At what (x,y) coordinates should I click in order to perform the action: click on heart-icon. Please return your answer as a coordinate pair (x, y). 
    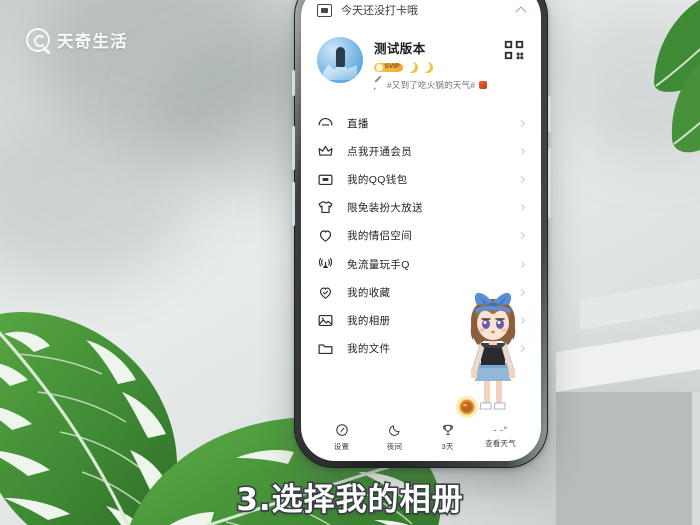
    Looking at the image, I should click on (325, 235).